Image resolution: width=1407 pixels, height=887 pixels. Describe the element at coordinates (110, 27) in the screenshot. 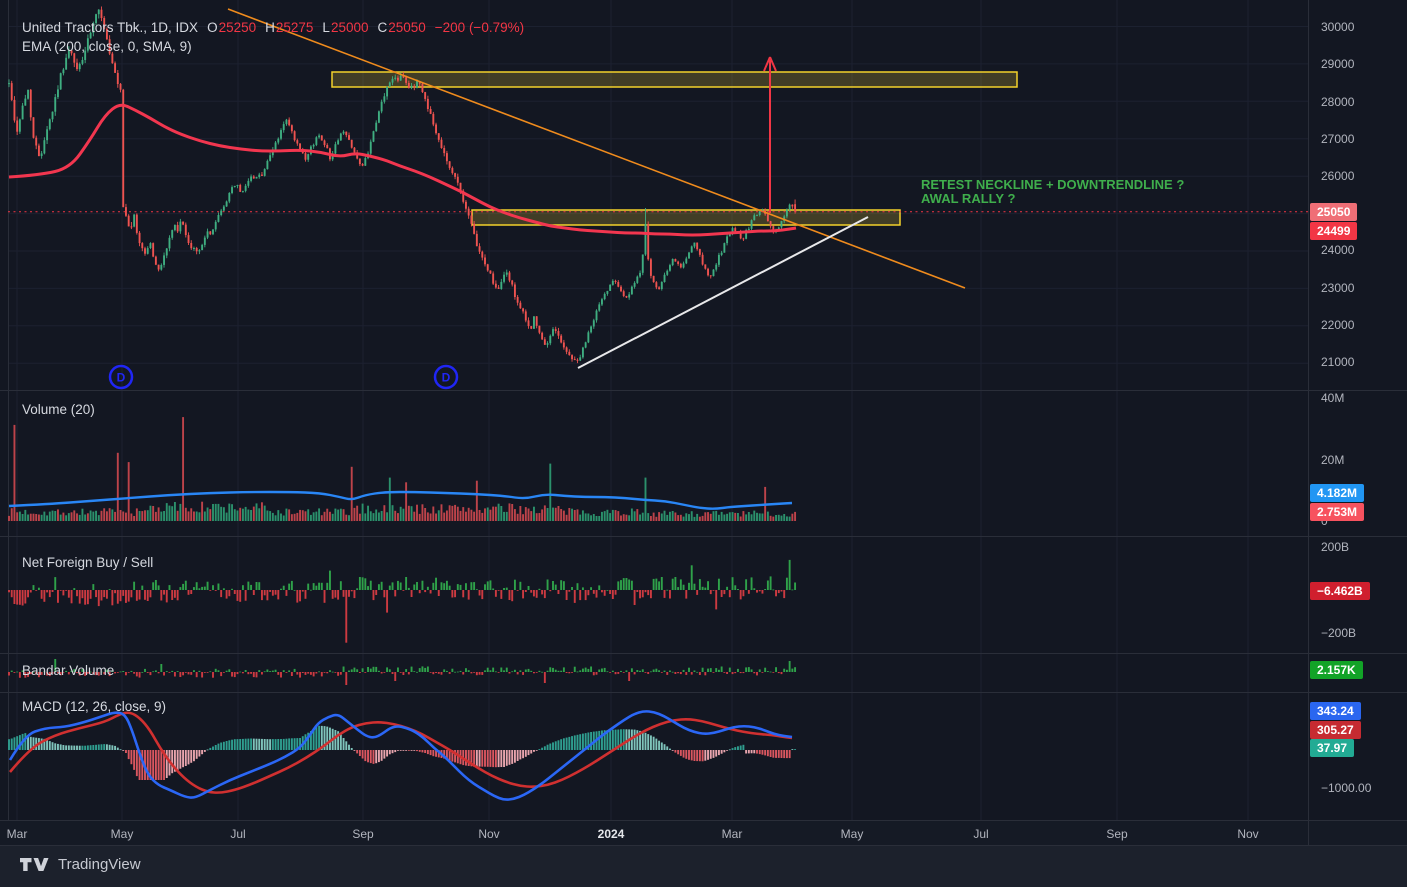

I see `symbol-title: United Tractors Tbk., 1D, IDX` at that location.